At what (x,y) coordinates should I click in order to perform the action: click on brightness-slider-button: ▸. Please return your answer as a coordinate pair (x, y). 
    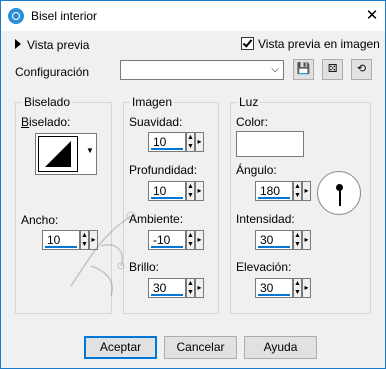
    Looking at the image, I should click on (199, 288).